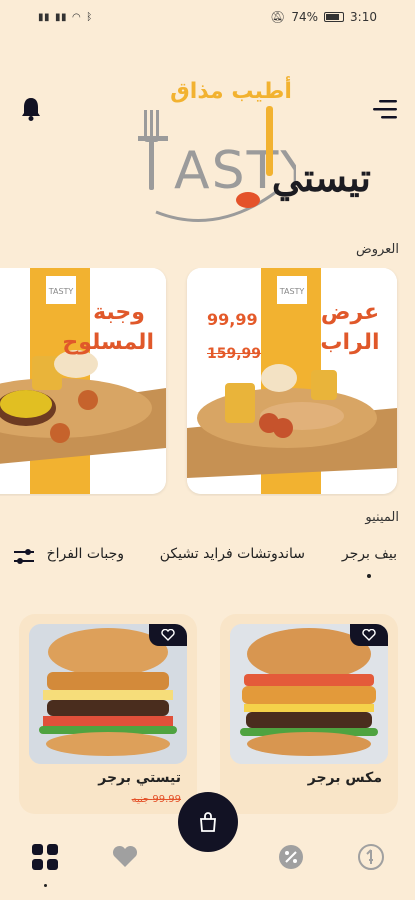 This screenshot has width=415, height=900. Describe the element at coordinates (292, 381) in the screenshot. I see `offer-card: TASTY 99,99 159,99 عرض الراب` at that location.